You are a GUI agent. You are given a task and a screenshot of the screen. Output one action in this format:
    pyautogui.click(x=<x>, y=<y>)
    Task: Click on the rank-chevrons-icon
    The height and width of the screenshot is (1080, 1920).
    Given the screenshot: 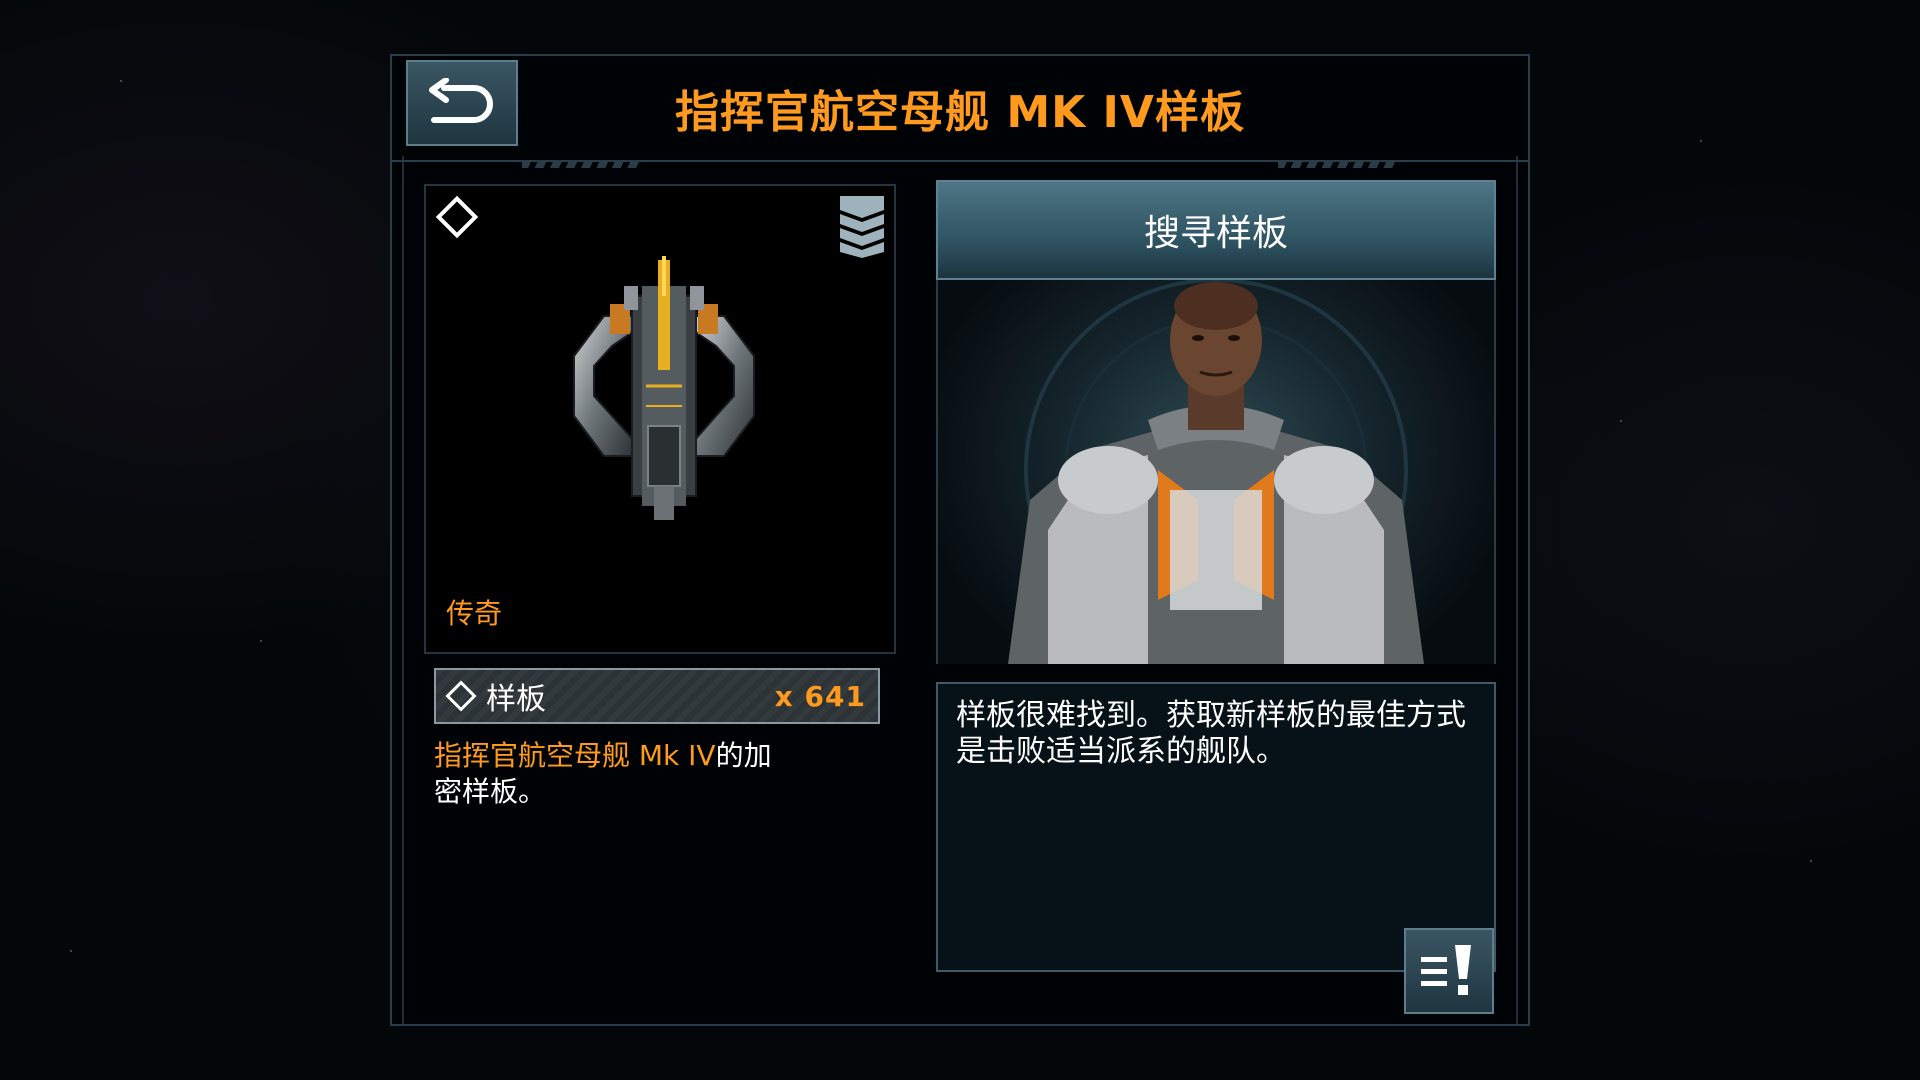 What is the action you would take?
    pyautogui.click(x=862, y=228)
    